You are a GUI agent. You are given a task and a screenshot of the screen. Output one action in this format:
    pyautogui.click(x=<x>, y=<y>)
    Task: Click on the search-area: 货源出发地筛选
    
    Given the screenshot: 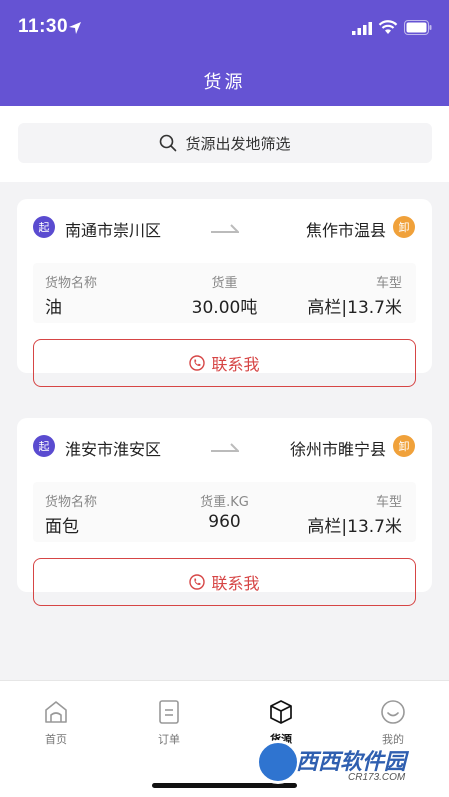 What is the action you would take?
    pyautogui.click(x=224, y=144)
    